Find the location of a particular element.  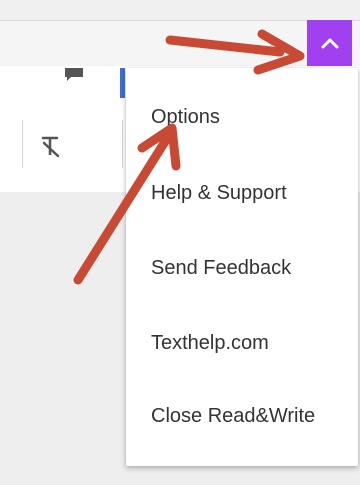

clear-formatting-icon is located at coordinates (51, 147).